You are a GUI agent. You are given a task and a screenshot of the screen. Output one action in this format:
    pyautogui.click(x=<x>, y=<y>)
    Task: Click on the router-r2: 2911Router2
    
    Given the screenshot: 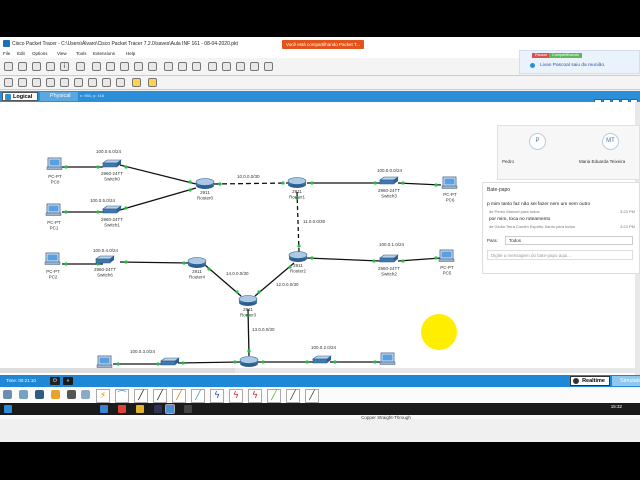 What is the action you would take?
    pyautogui.click(x=298, y=262)
    